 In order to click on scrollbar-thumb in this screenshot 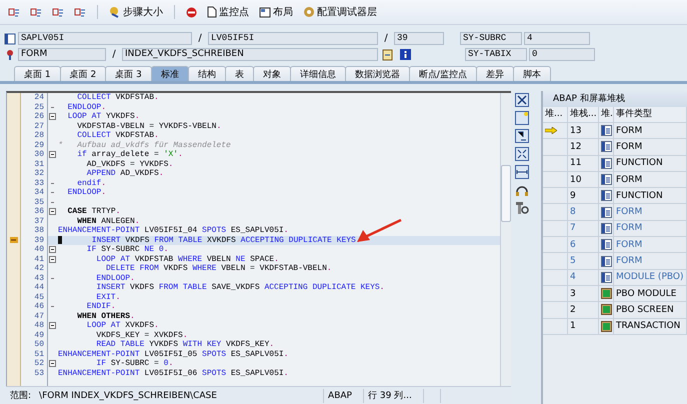, I will do `click(506, 193)`.